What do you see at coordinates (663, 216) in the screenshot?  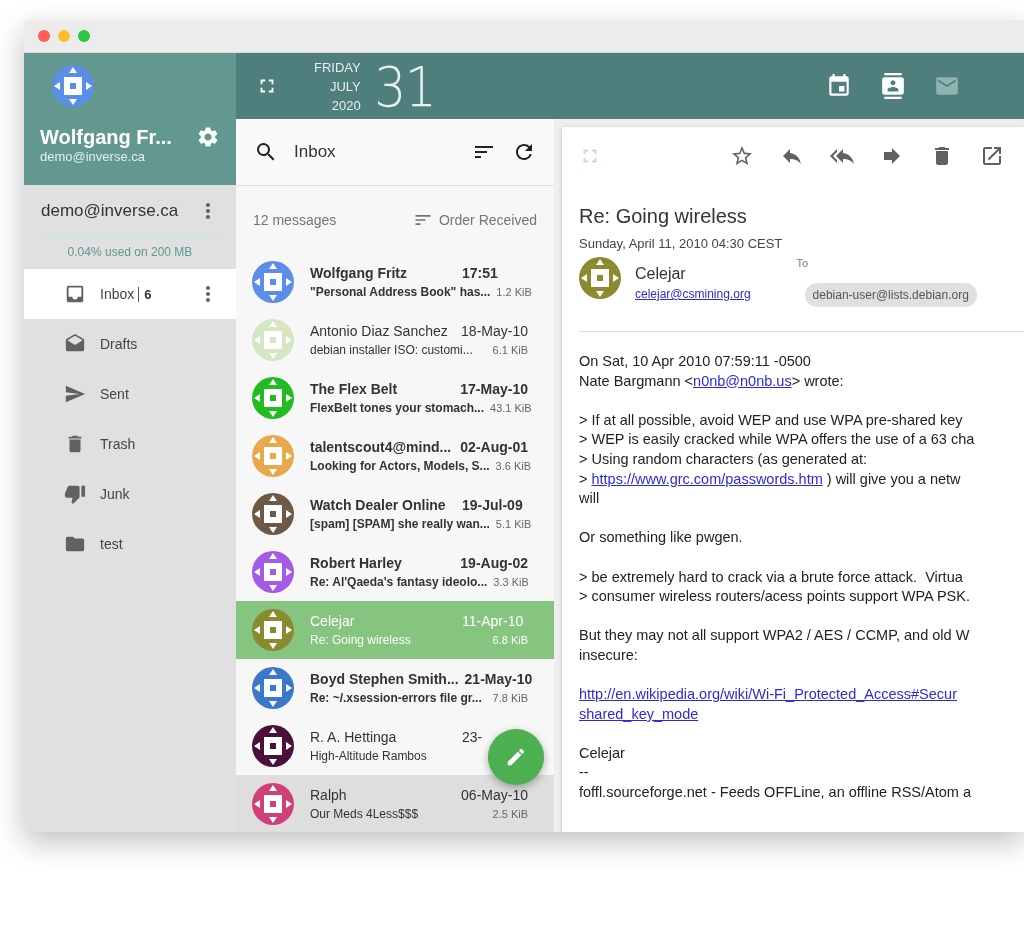 I see `email-subject: Re: Going wireless` at bounding box center [663, 216].